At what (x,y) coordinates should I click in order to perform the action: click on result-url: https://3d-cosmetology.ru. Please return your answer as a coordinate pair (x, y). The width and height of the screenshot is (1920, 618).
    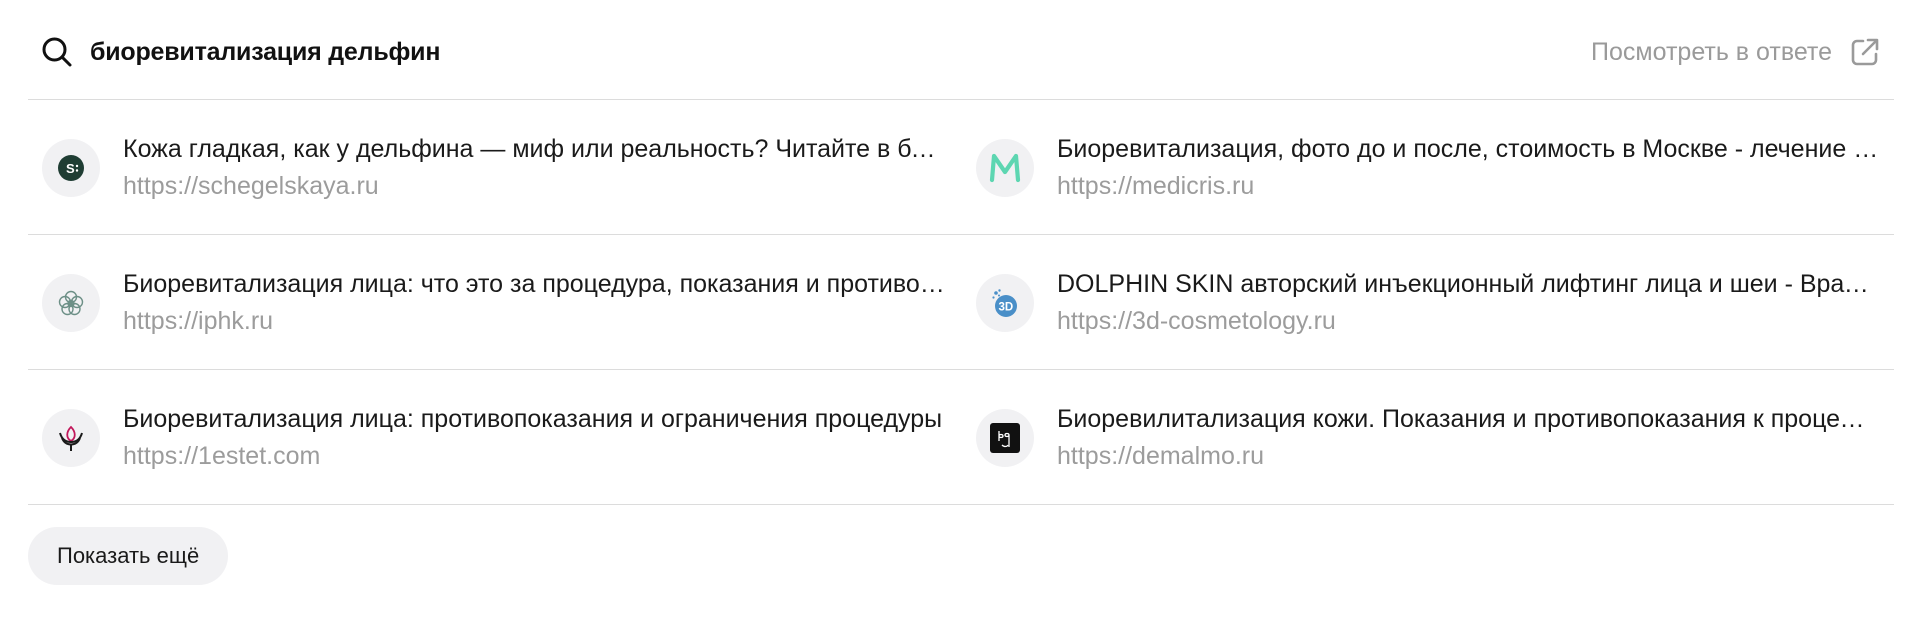
    Looking at the image, I should click on (1196, 321).